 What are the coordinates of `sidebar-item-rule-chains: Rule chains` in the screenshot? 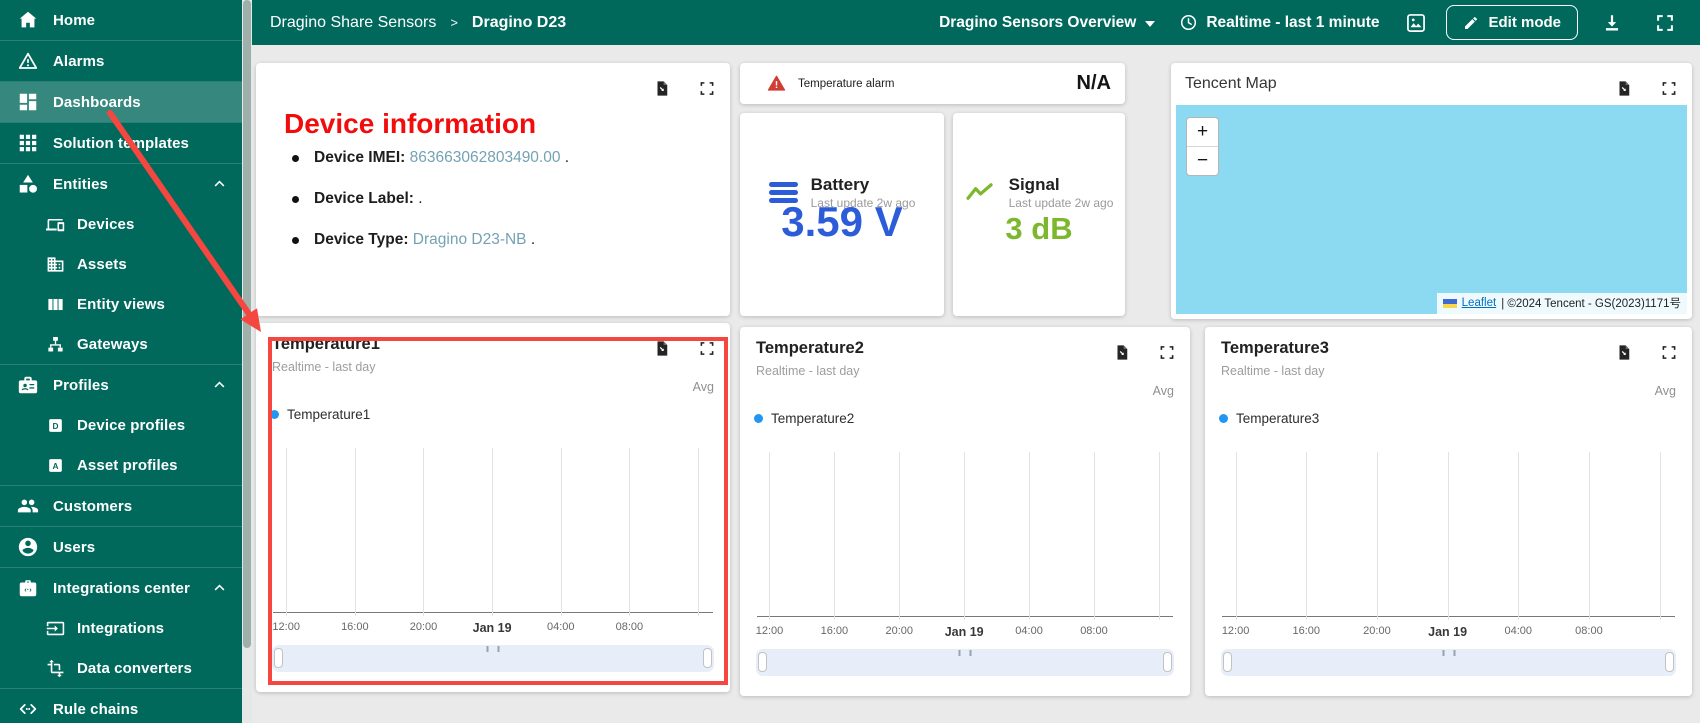 It's located at (121, 706).